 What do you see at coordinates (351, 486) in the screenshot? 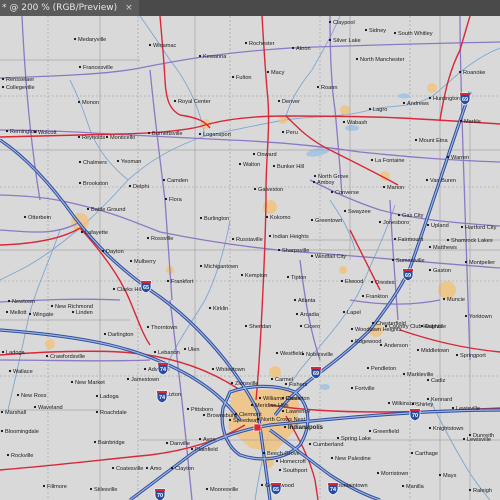
I see `city-label: Fountaintown` at bounding box center [351, 486].